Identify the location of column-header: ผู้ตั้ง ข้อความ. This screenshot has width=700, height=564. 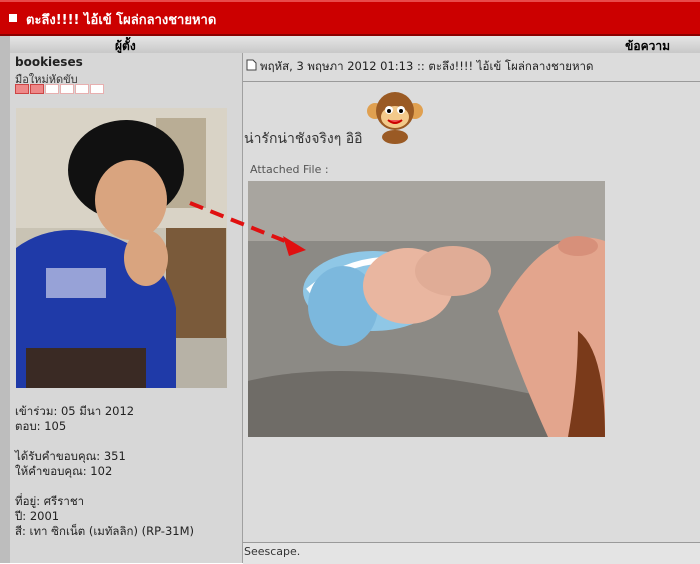
(355, 45).